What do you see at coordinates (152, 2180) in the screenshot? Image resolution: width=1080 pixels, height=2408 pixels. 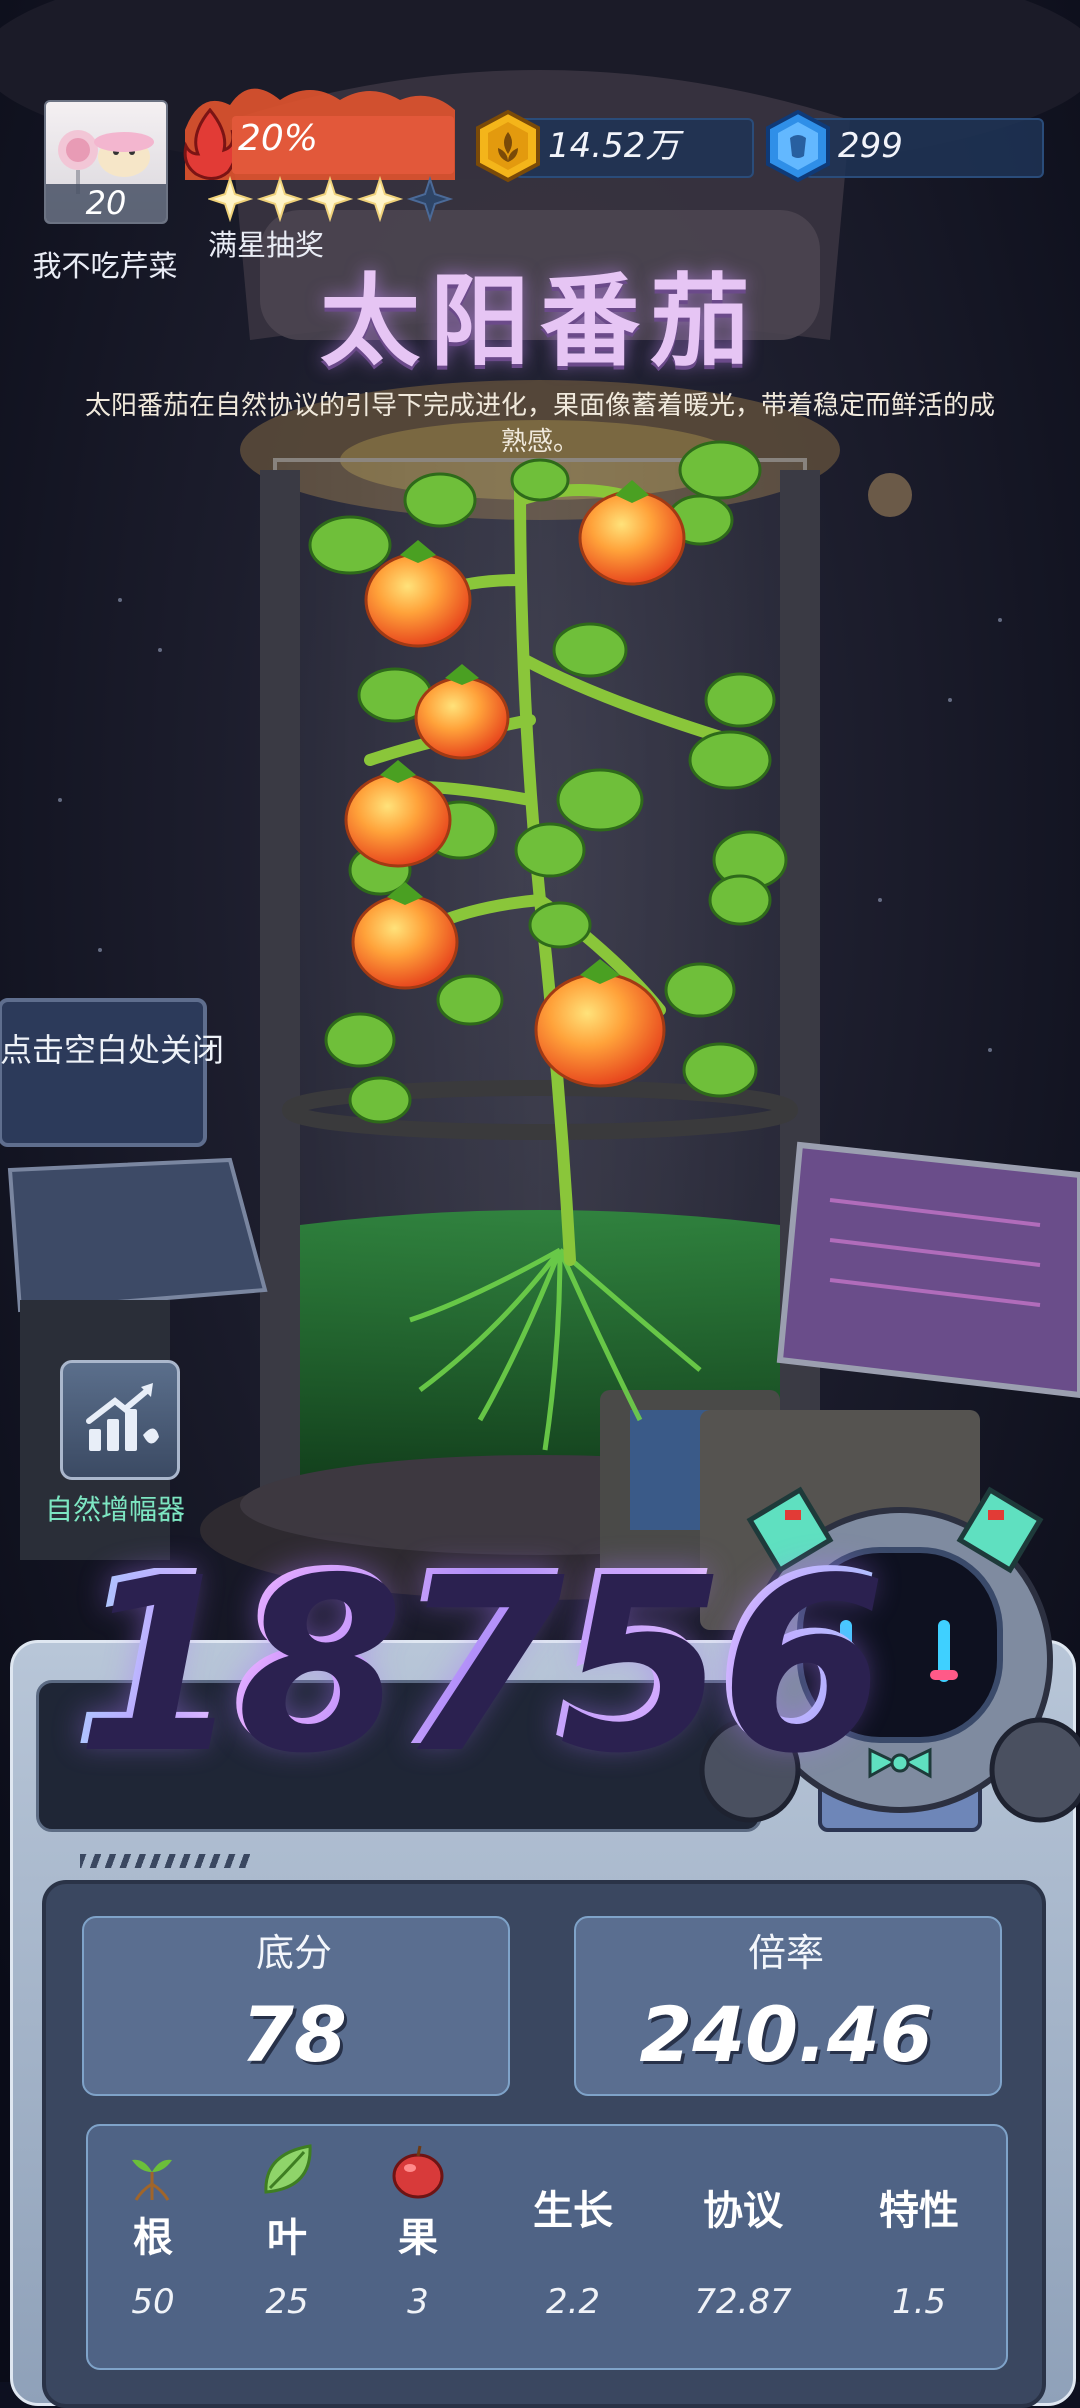 I see `root-sprout-icon` at bounding box center [152, 2180].